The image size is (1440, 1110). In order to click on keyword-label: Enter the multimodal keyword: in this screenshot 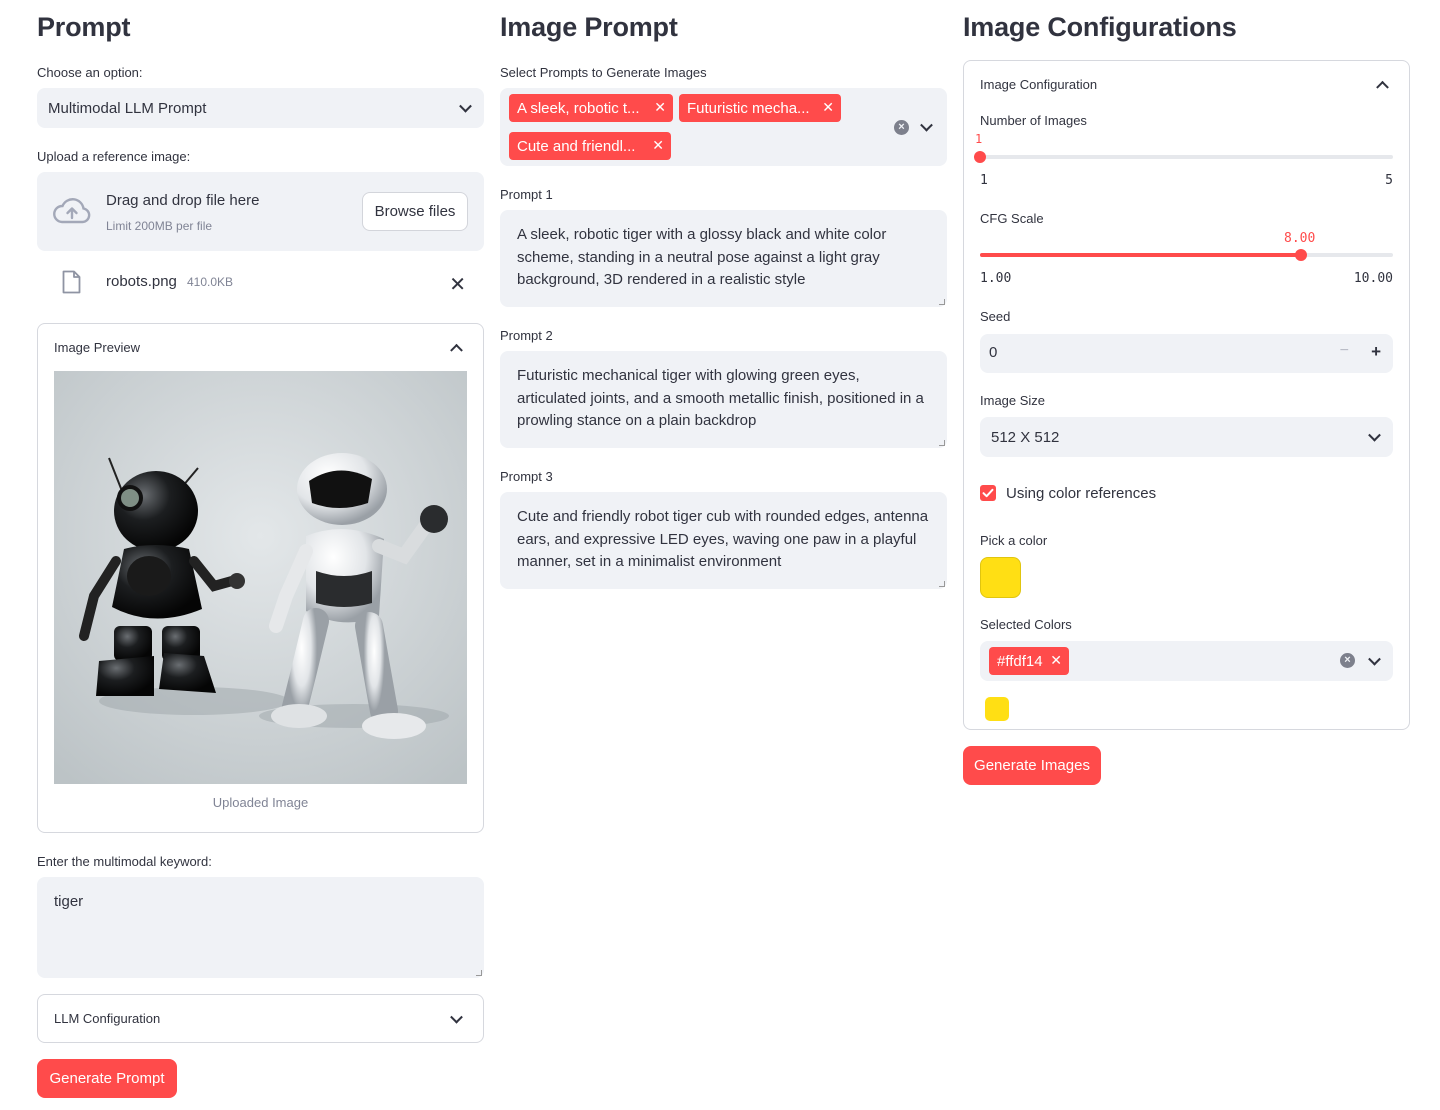, I will do `click(124, 861)`.